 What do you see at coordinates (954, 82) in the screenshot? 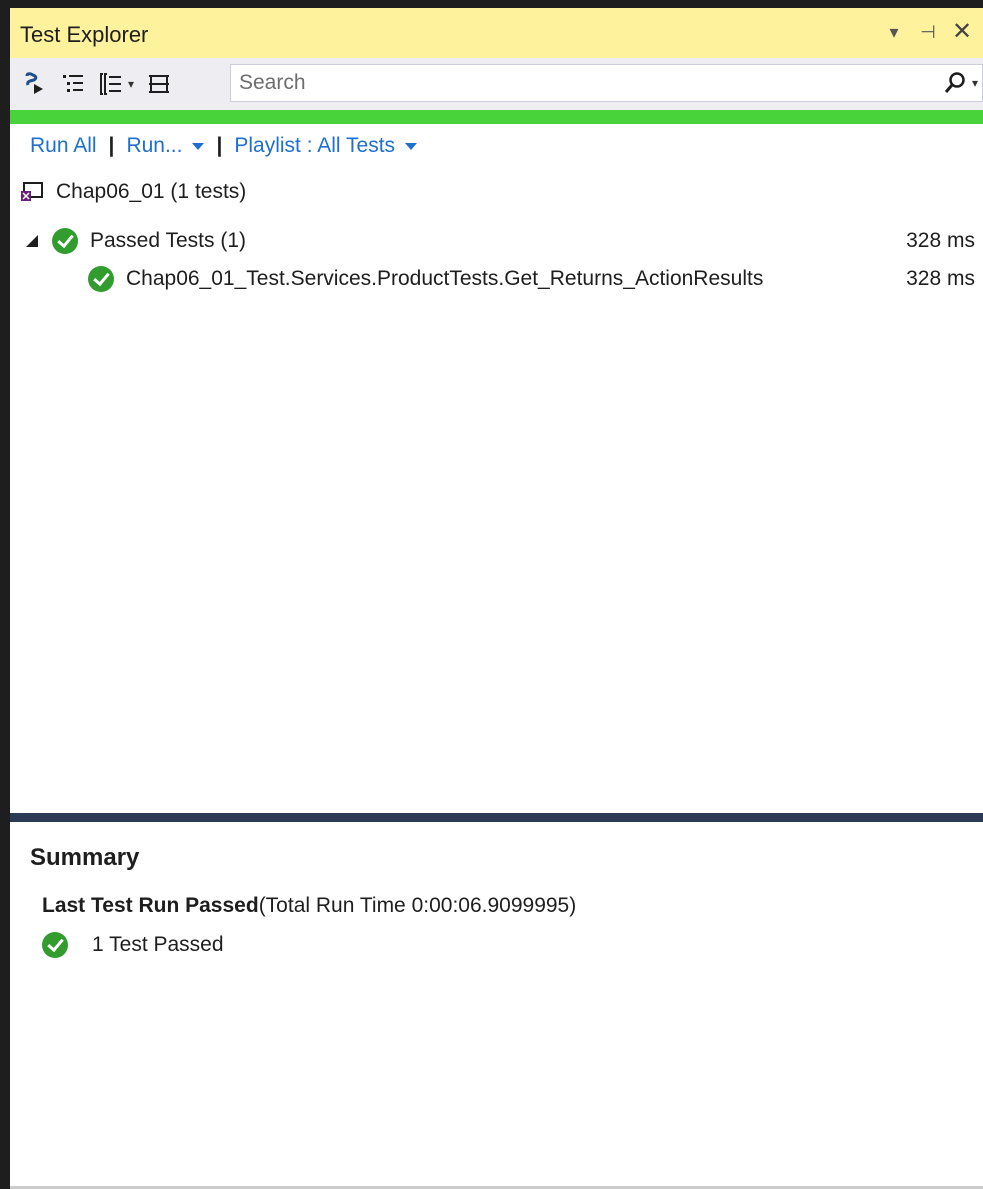
I see `search-icon` at bounding box center [954, 82].